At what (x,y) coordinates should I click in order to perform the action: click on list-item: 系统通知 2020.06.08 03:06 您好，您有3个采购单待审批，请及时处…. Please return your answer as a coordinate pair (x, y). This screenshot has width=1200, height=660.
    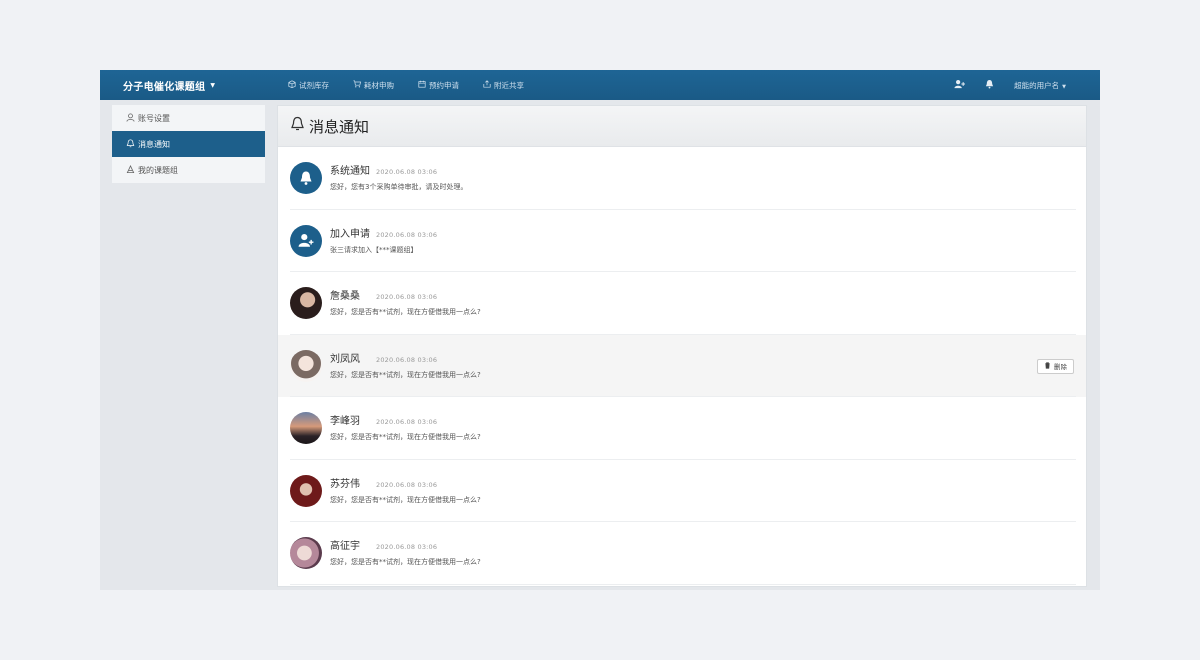
    Looking at the image, I should click on (682, 178).